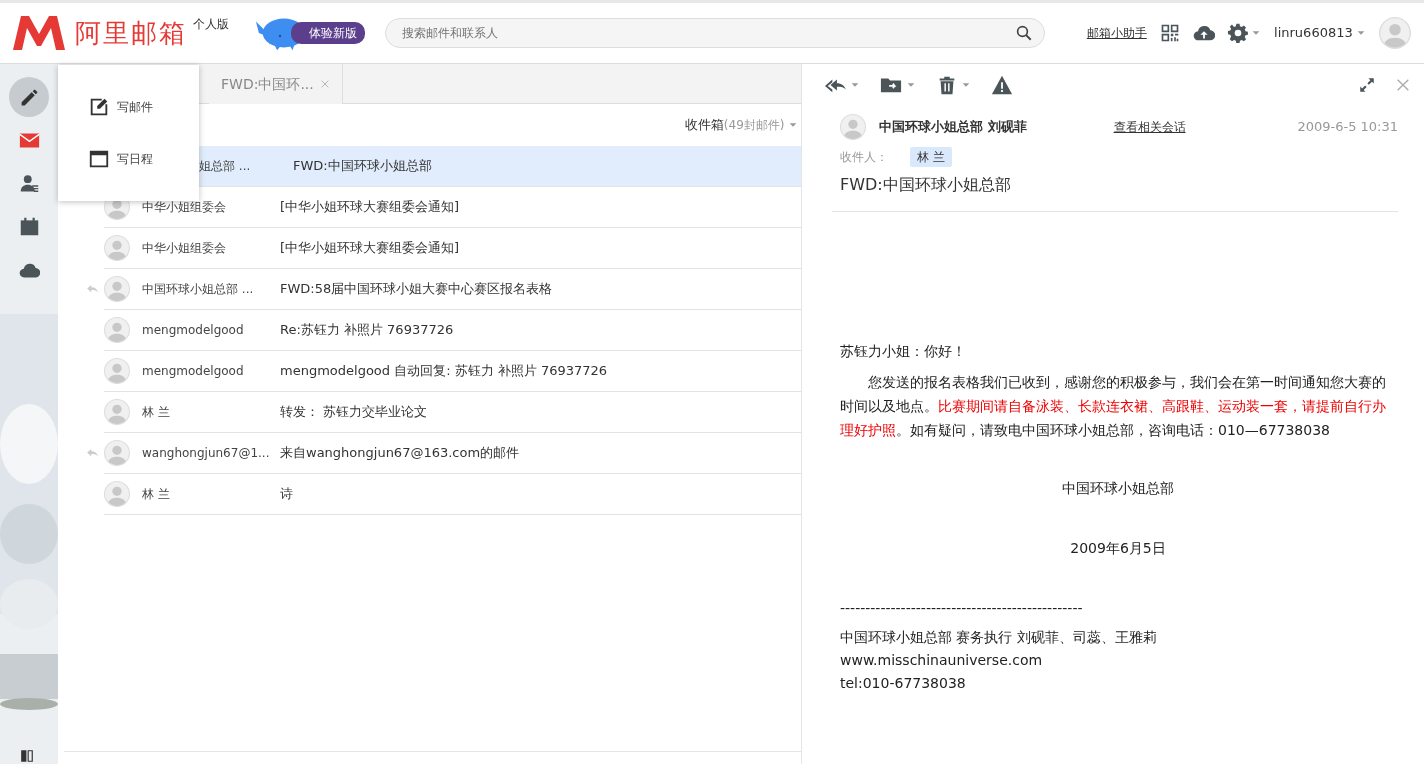 Image resolution: width=1424 pixels, height=767 pixels. I want to click on calendar-icon, so click(29, 227).